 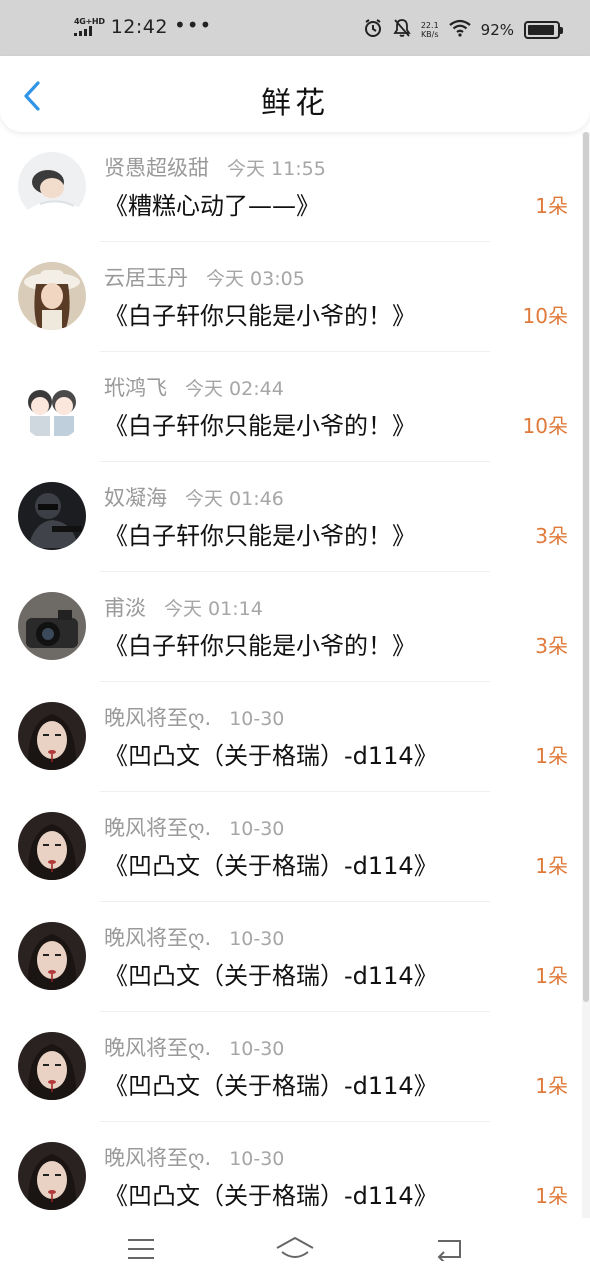 What do you see at coordinates (429, 25) in the screenshot?
I see `speed-value: 22.1` at bounding box center [429, 25].